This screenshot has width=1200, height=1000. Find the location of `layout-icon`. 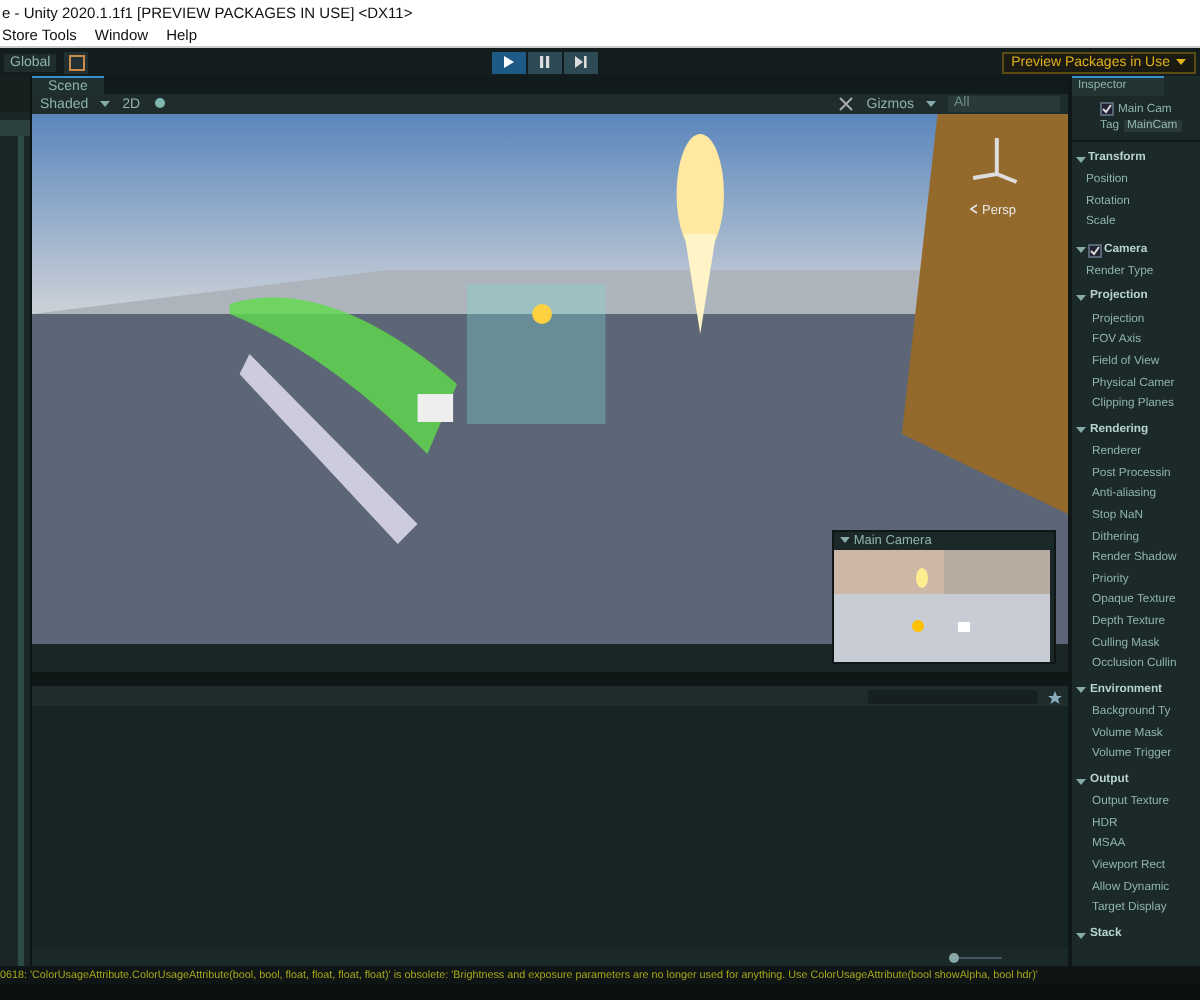

layout-icon is located at coordinates (76, 62).